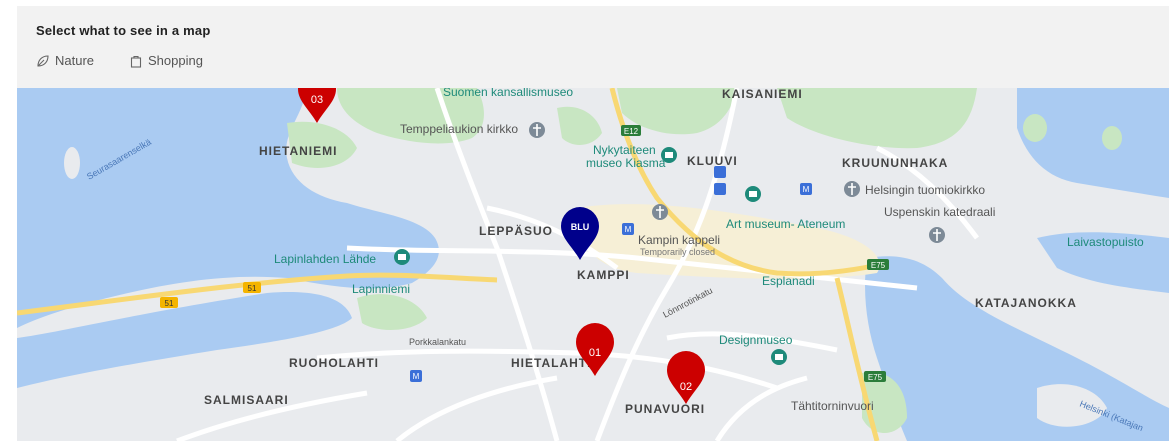 This screenshot has height=441, width=1175. I want to click on place-label: Tähtitorninvuori, so click(832, 406).